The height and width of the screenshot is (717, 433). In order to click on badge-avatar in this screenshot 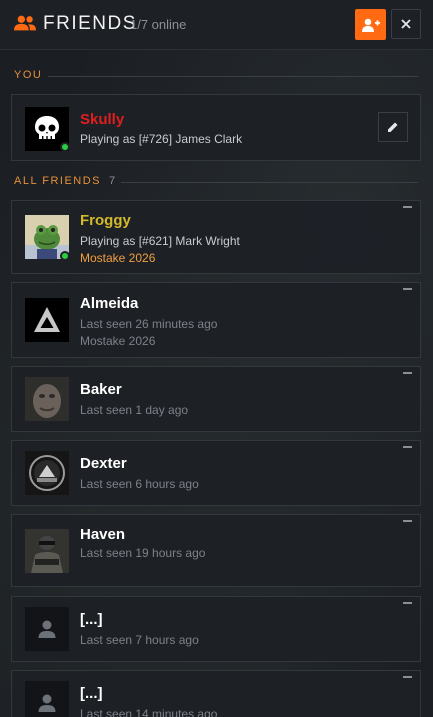, I will do `click(47, 473)`.